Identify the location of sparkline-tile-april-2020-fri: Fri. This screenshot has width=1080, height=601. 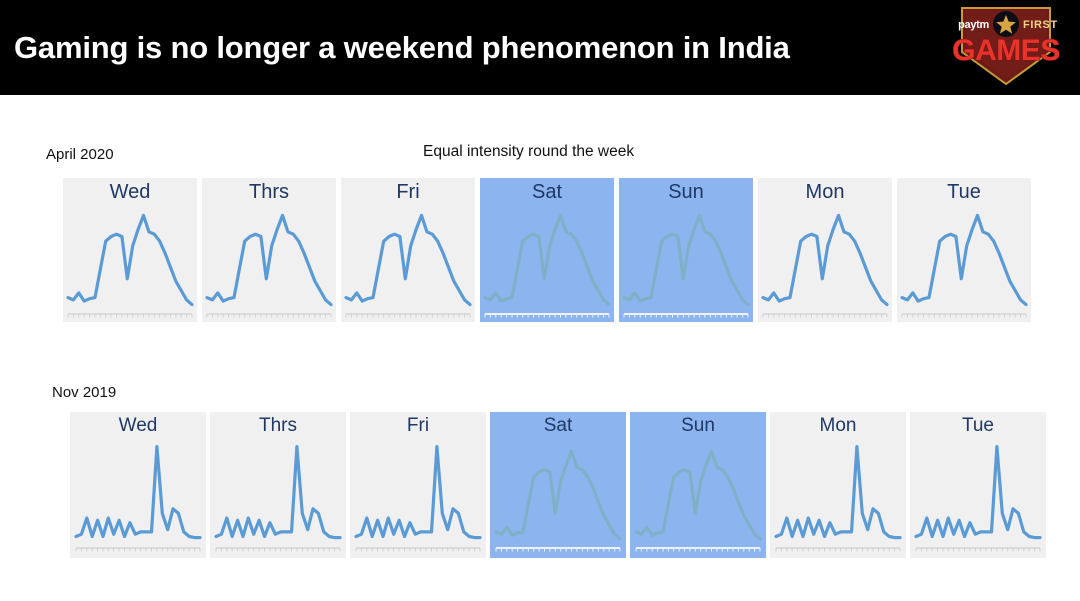
(408, 250).